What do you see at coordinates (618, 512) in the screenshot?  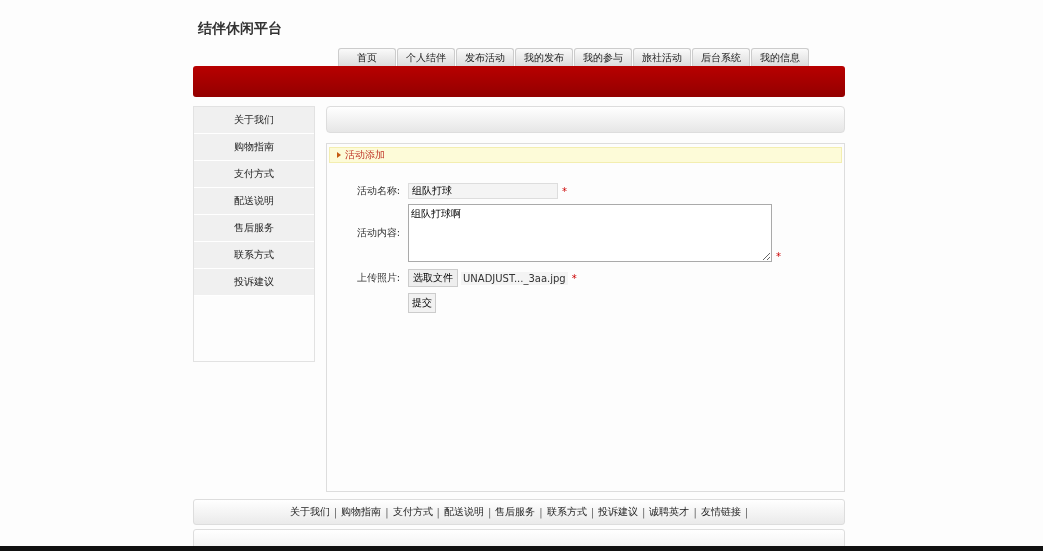 I see `footer-link: 投诉建议` at bounding box center [618, 512].